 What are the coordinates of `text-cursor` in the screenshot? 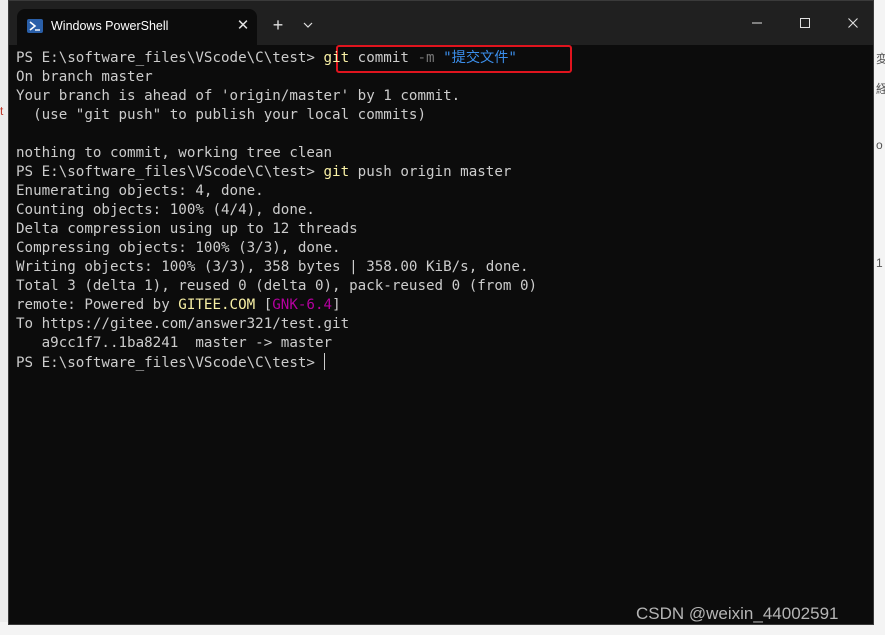 It's located at (324, 361).